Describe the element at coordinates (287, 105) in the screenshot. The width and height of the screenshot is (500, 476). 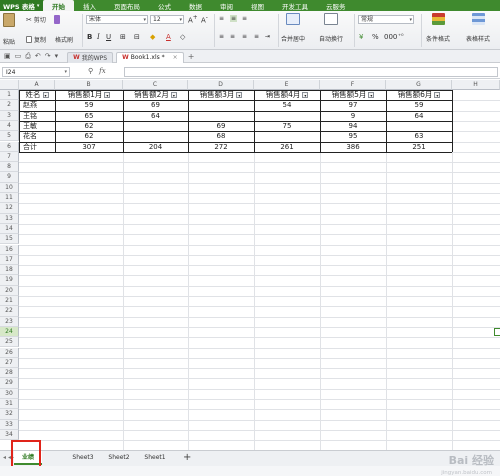
I see `table-cell: 54` at that location.